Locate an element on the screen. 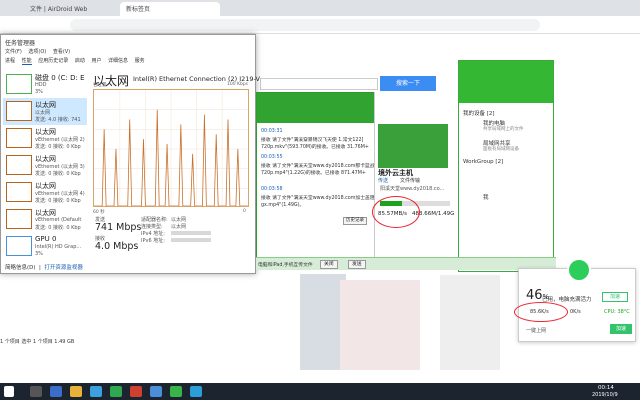 This screenshot has height=400, width=640. sidebar-item-value: 发送: 4.0 接收: 741 is located at coordinates (58, 120).